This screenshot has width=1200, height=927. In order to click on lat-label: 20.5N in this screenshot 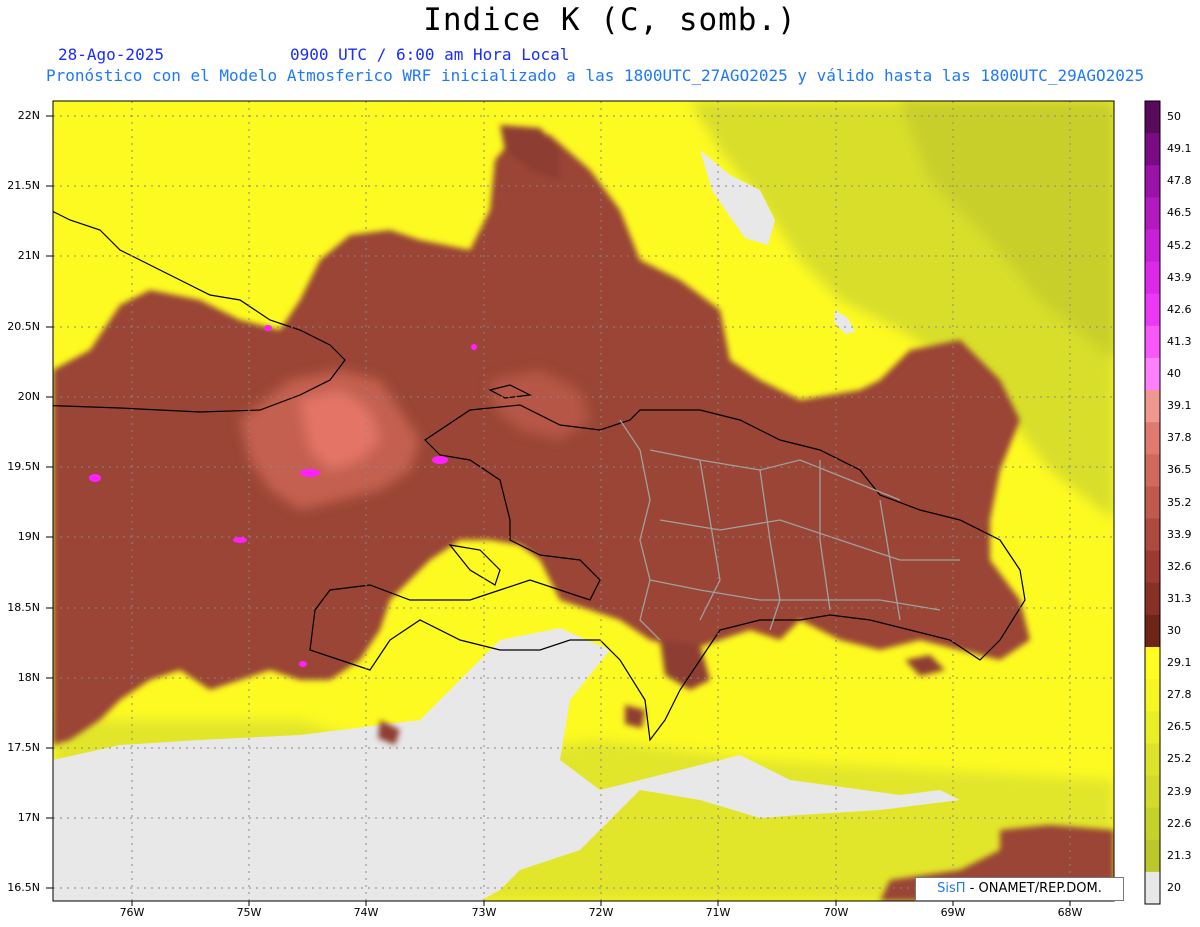, I will do `click(23, 326)`.